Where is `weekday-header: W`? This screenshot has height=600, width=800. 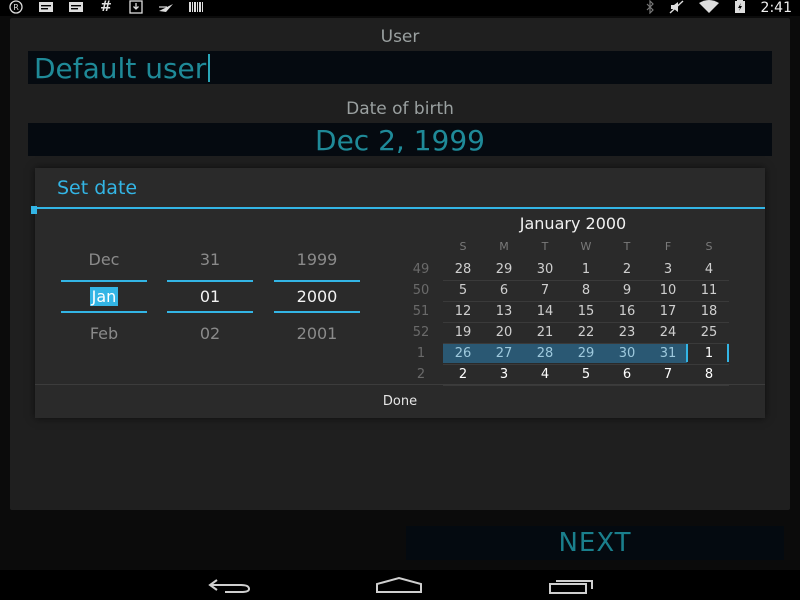
weekday-header: W is located at coordinates (586, 246).